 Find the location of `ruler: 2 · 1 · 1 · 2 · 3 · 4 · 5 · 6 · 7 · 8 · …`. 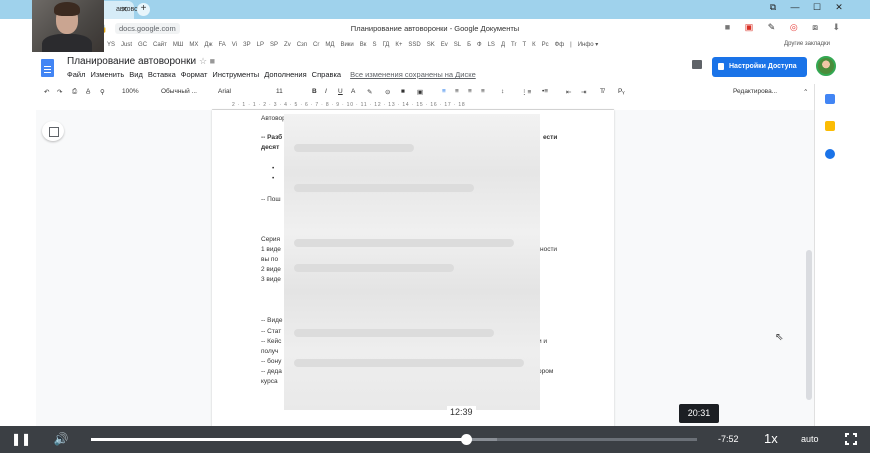

ruler: 2 · 1 · 1 · 2 · 3 · 4 · 5 · 6 · 7 · 8 · … is located at coordinates (413, 105).